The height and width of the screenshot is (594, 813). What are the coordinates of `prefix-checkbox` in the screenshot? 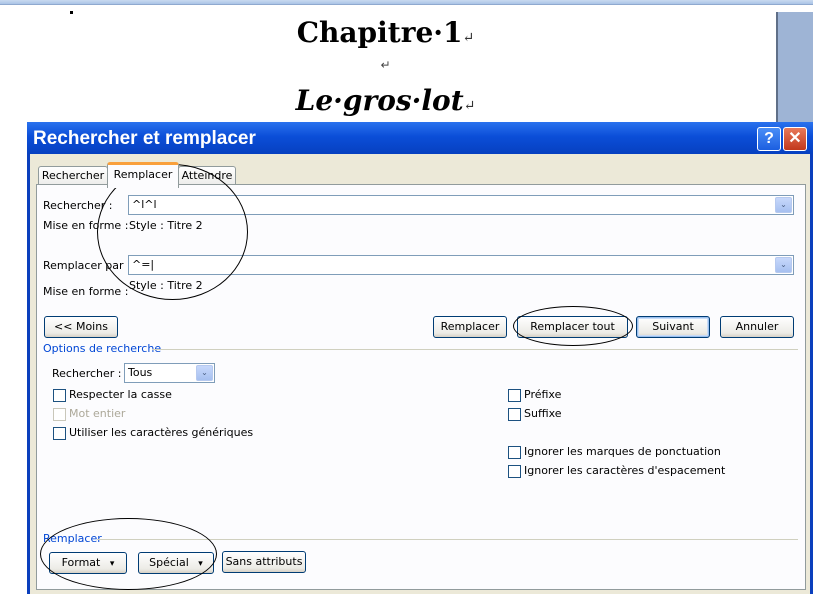 It's located at (514, 395).